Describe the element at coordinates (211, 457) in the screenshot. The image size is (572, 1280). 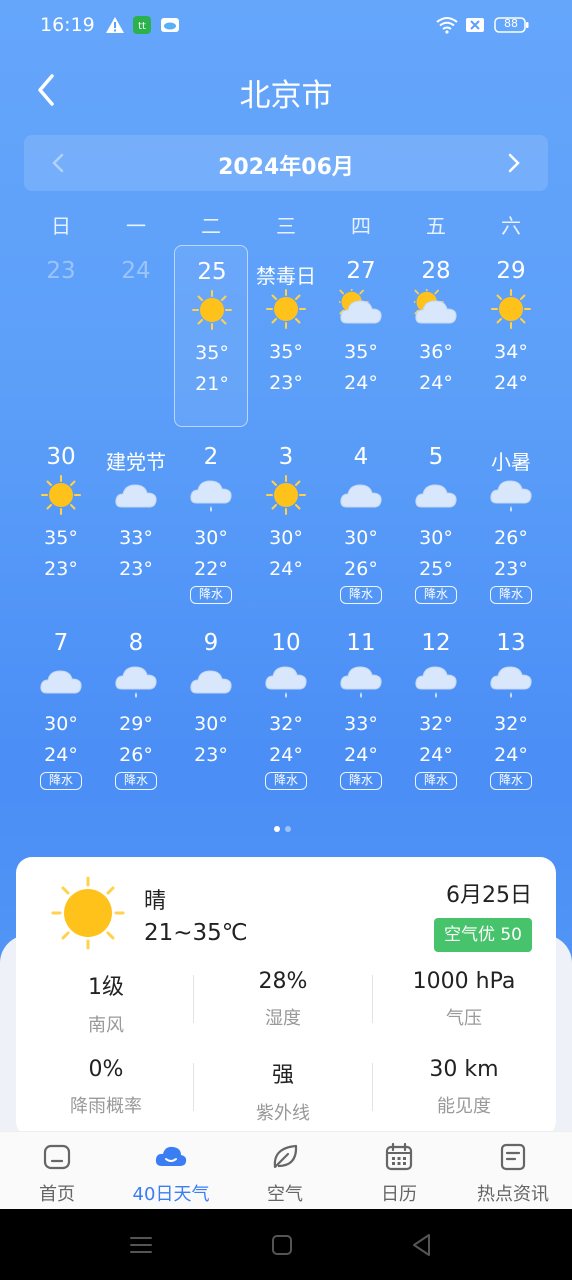
I see `day-number: 2` at that location.